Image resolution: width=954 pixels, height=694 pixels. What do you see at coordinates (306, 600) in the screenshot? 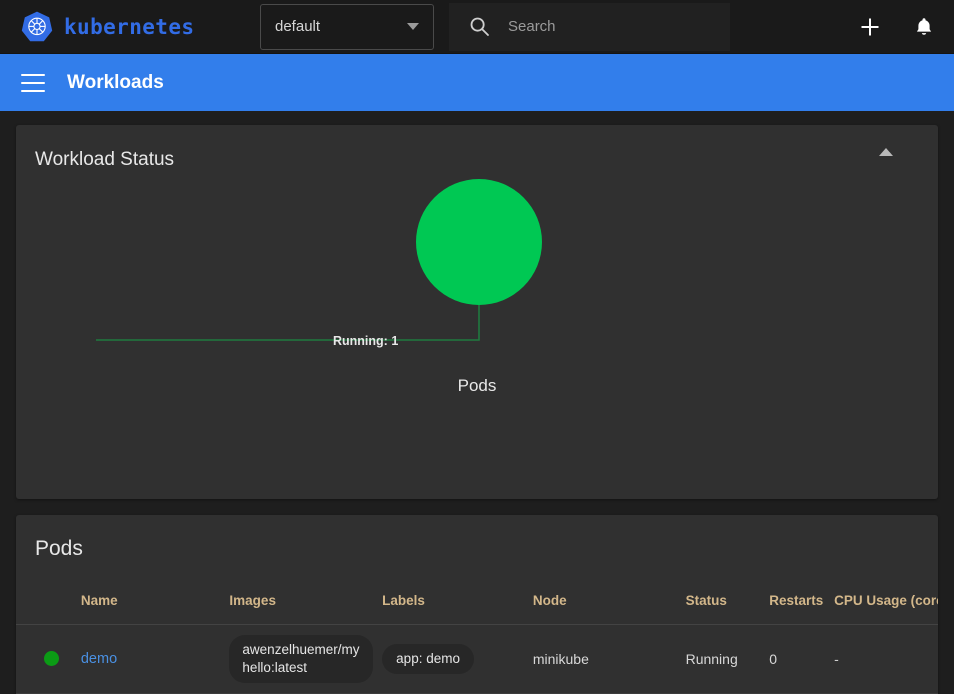
I see `column-header-images: Images` at bounding box center [306, 600].